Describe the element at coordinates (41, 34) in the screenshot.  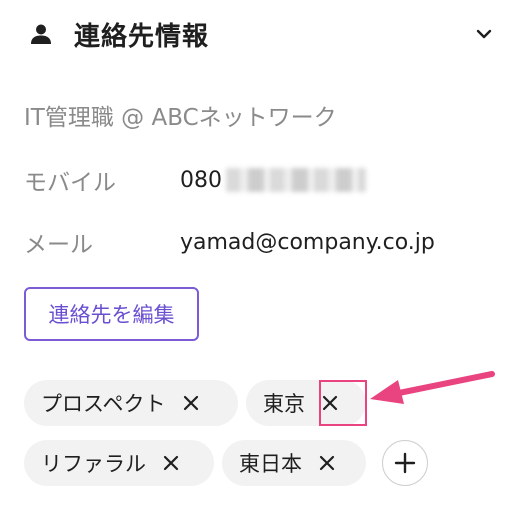
I see `person-icon` at that location.